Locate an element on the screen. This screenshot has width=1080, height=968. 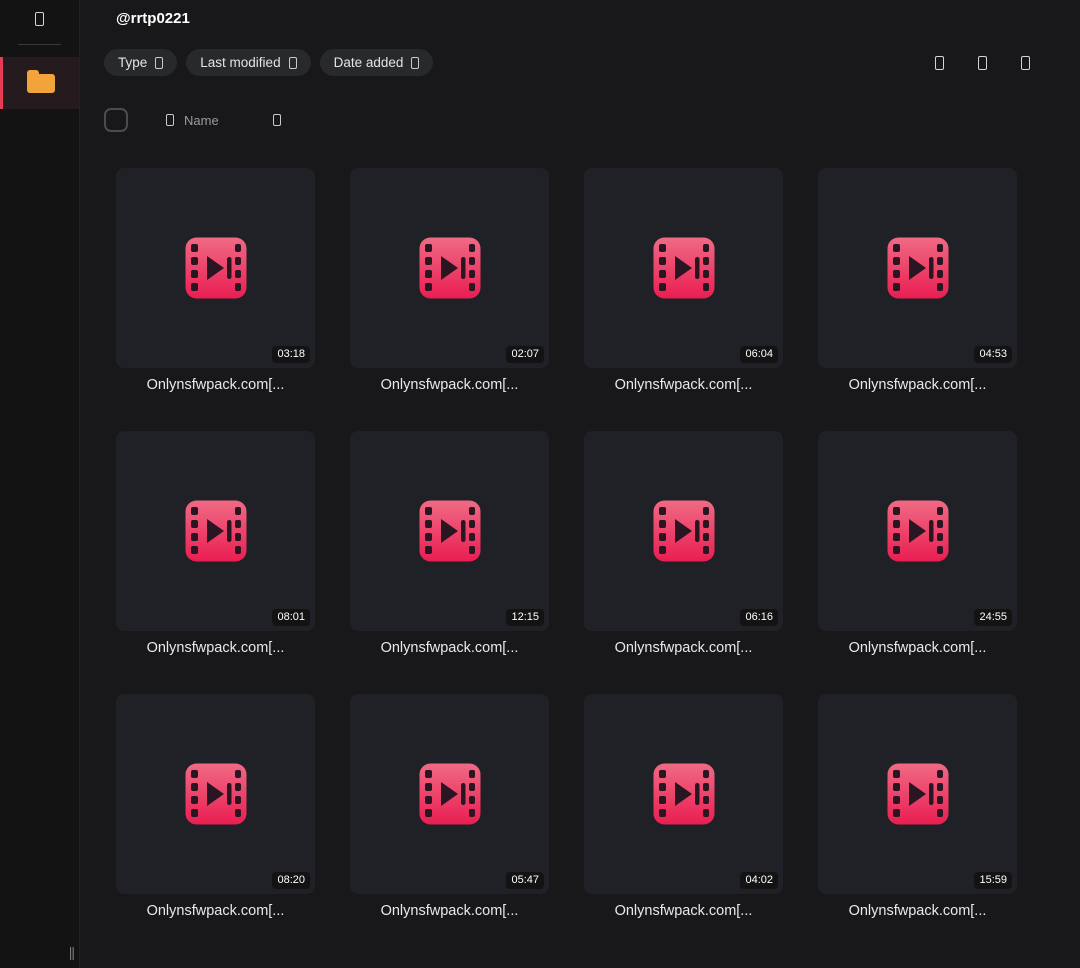
duration-badge: 06:04 is located at coordinates (759, 354).